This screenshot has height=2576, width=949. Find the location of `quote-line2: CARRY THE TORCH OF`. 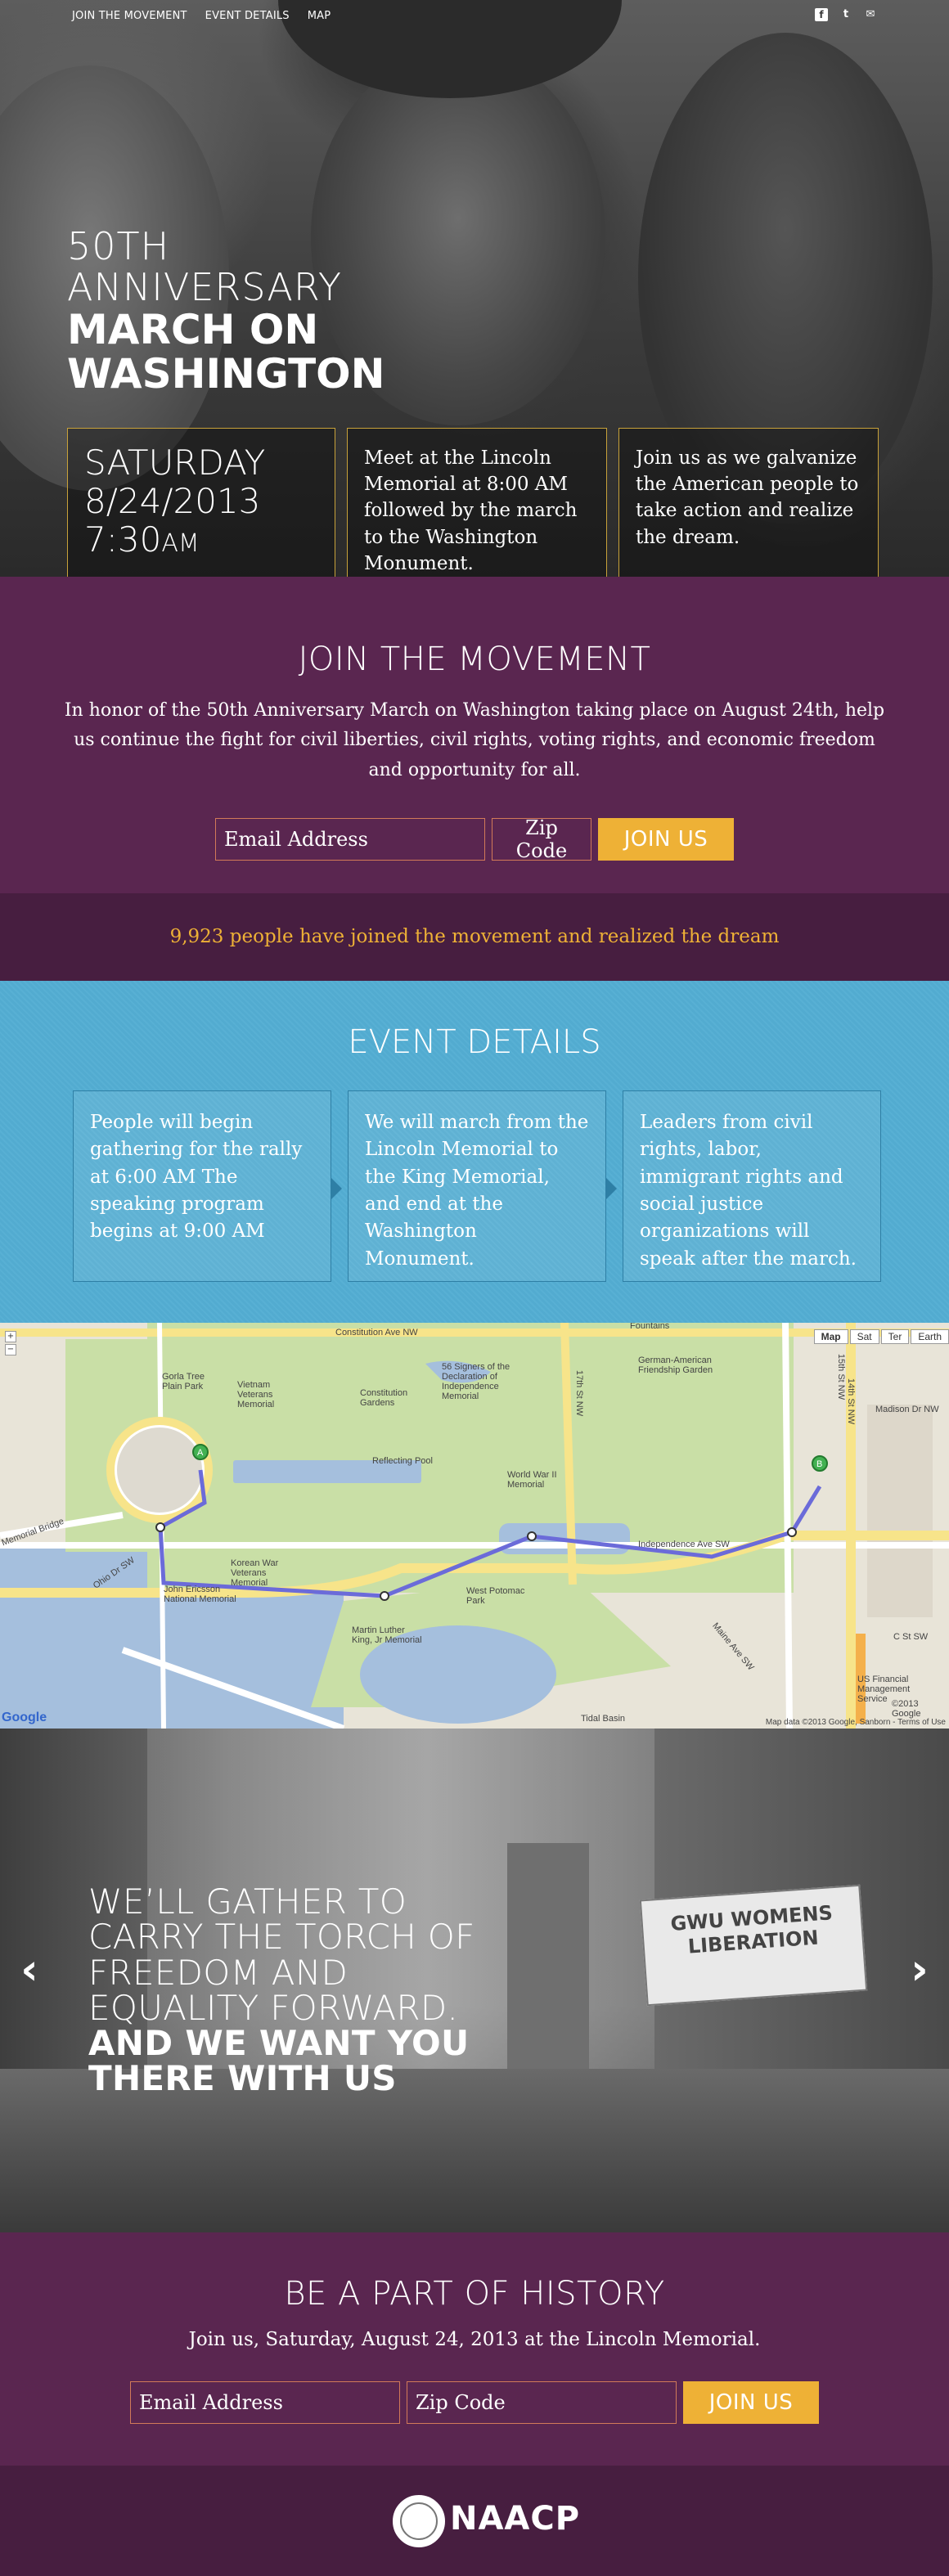

quote-line2: CARRY THE TORCH OF is located at coordinates (281, 1938).